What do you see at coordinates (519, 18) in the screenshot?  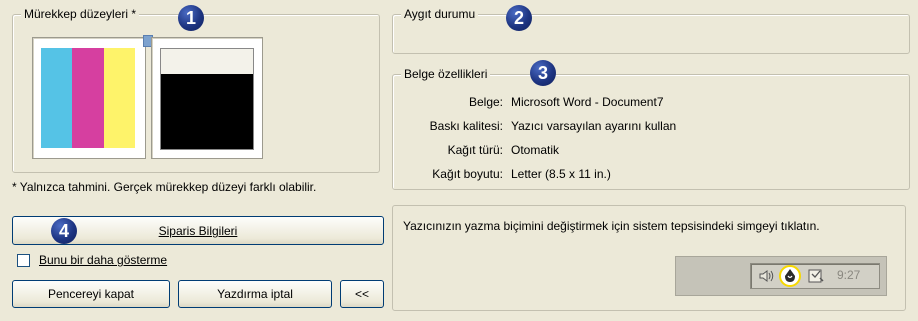 I see `callout-badge-2: 2` at bounding box center [519, 18].